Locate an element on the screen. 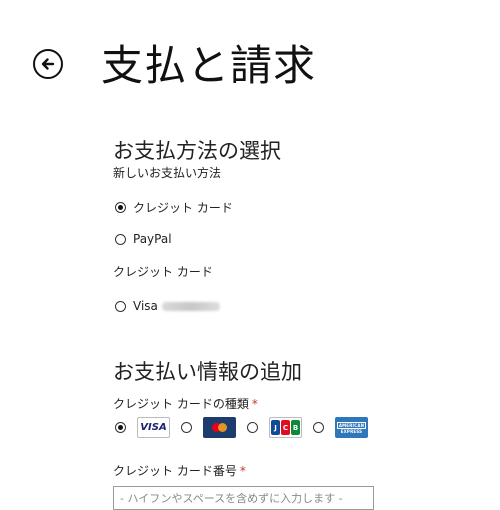 The height and width of the screenshot is (510, 500). back-button is located at coordinates (48, 64).